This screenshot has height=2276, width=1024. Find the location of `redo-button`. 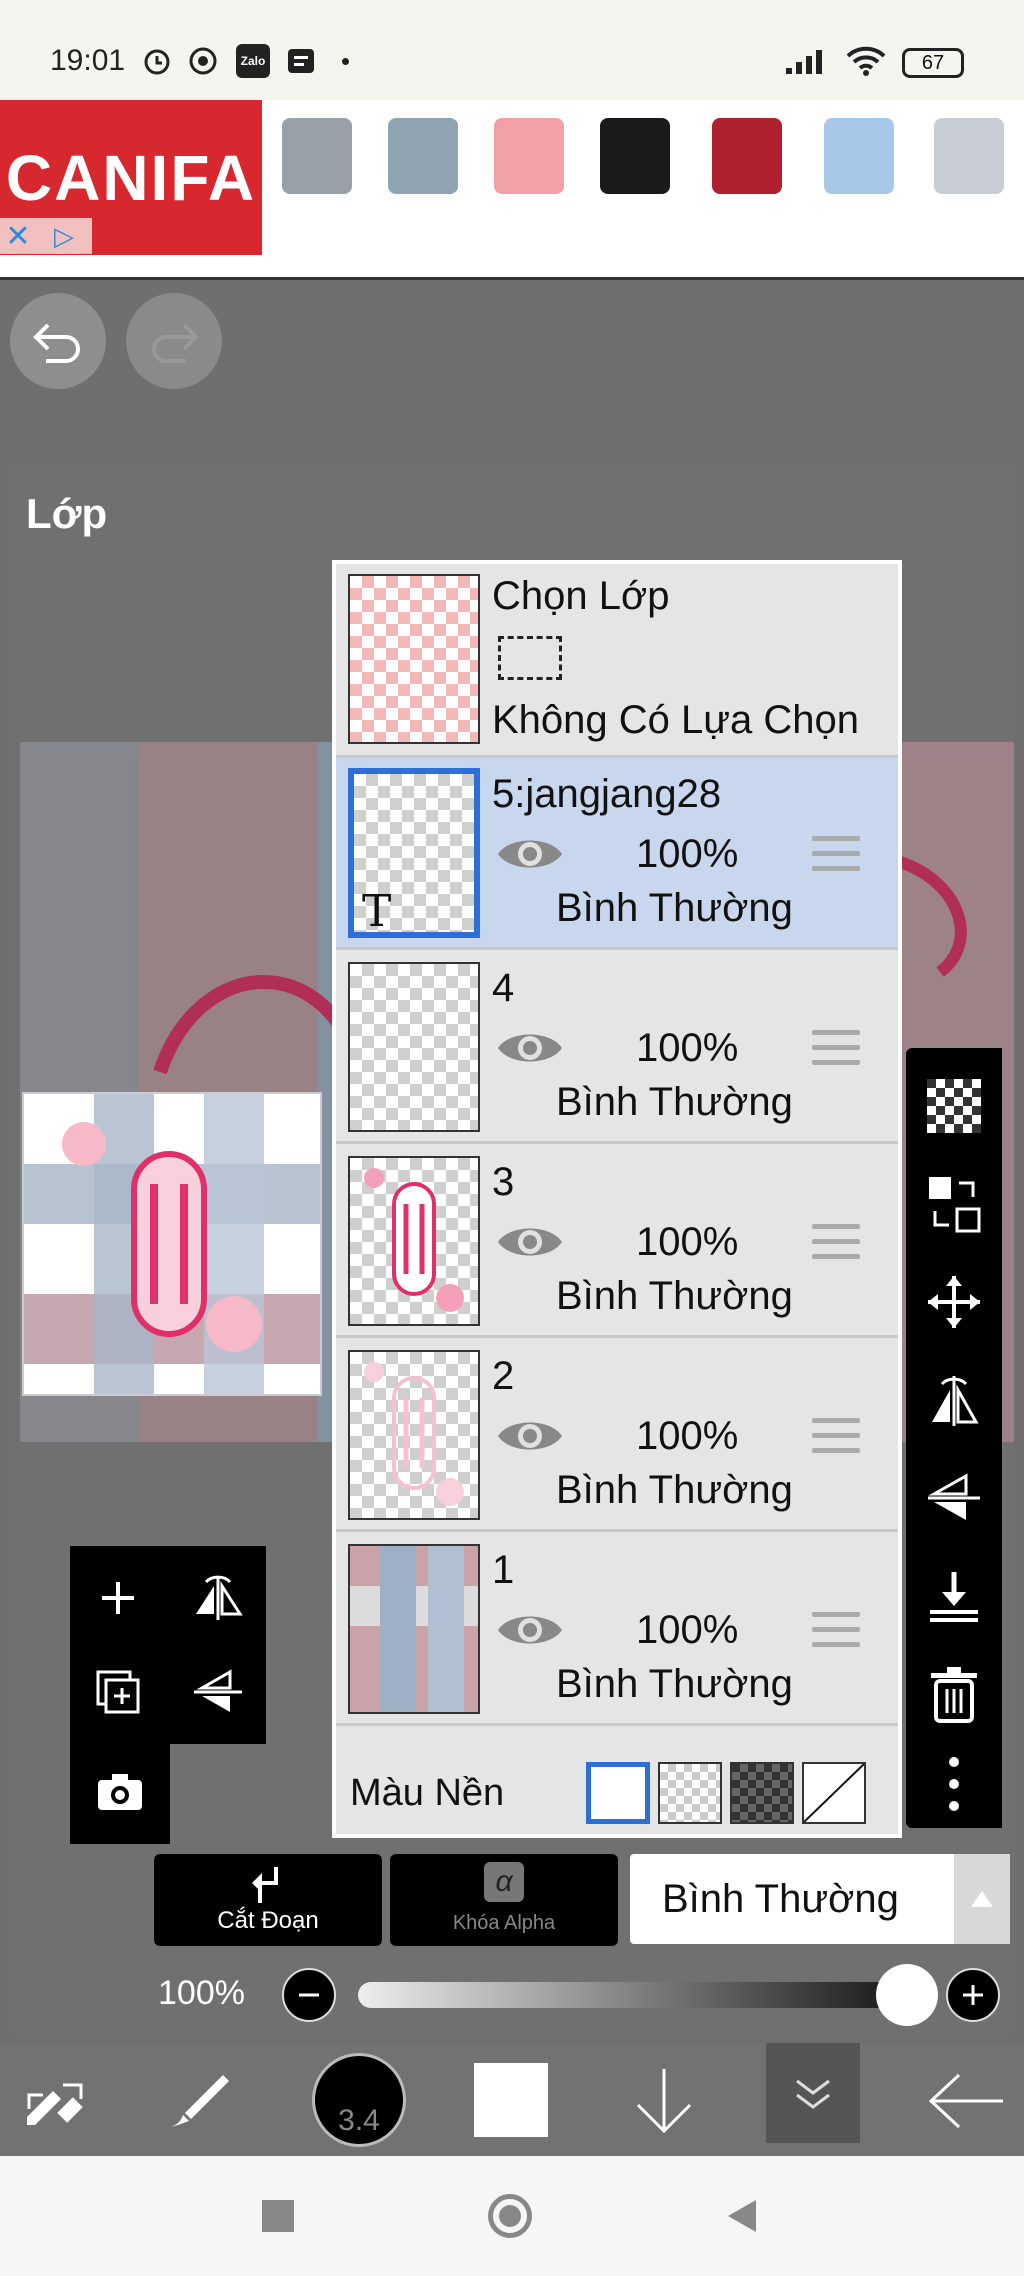

redo-button is located at coordinates (174, 341).